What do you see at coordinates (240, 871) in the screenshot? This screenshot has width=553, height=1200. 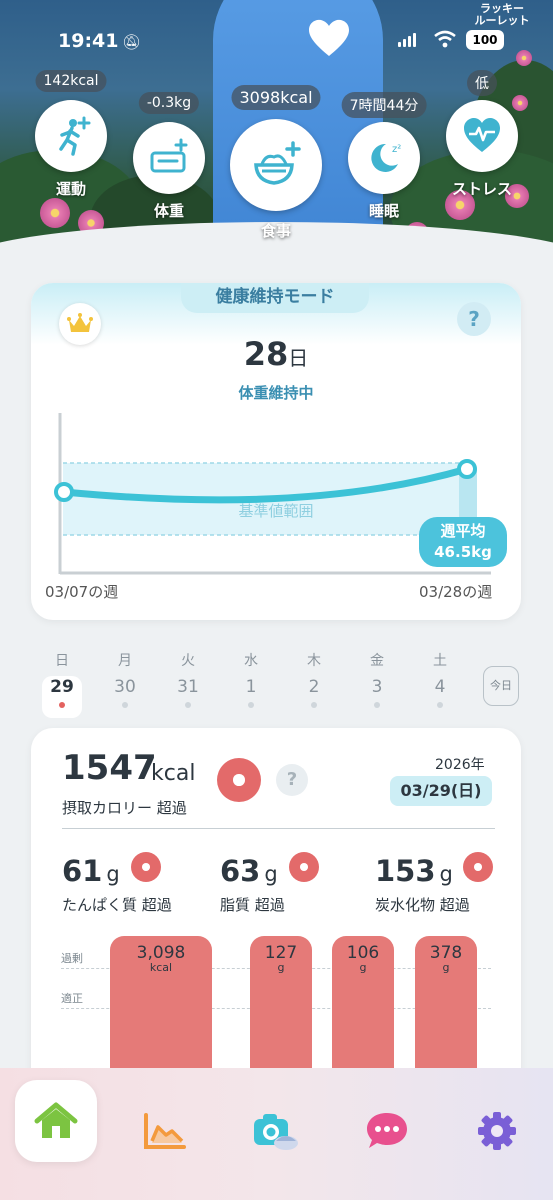 I see `fat-number: 63` at bounding box center [240, 871].